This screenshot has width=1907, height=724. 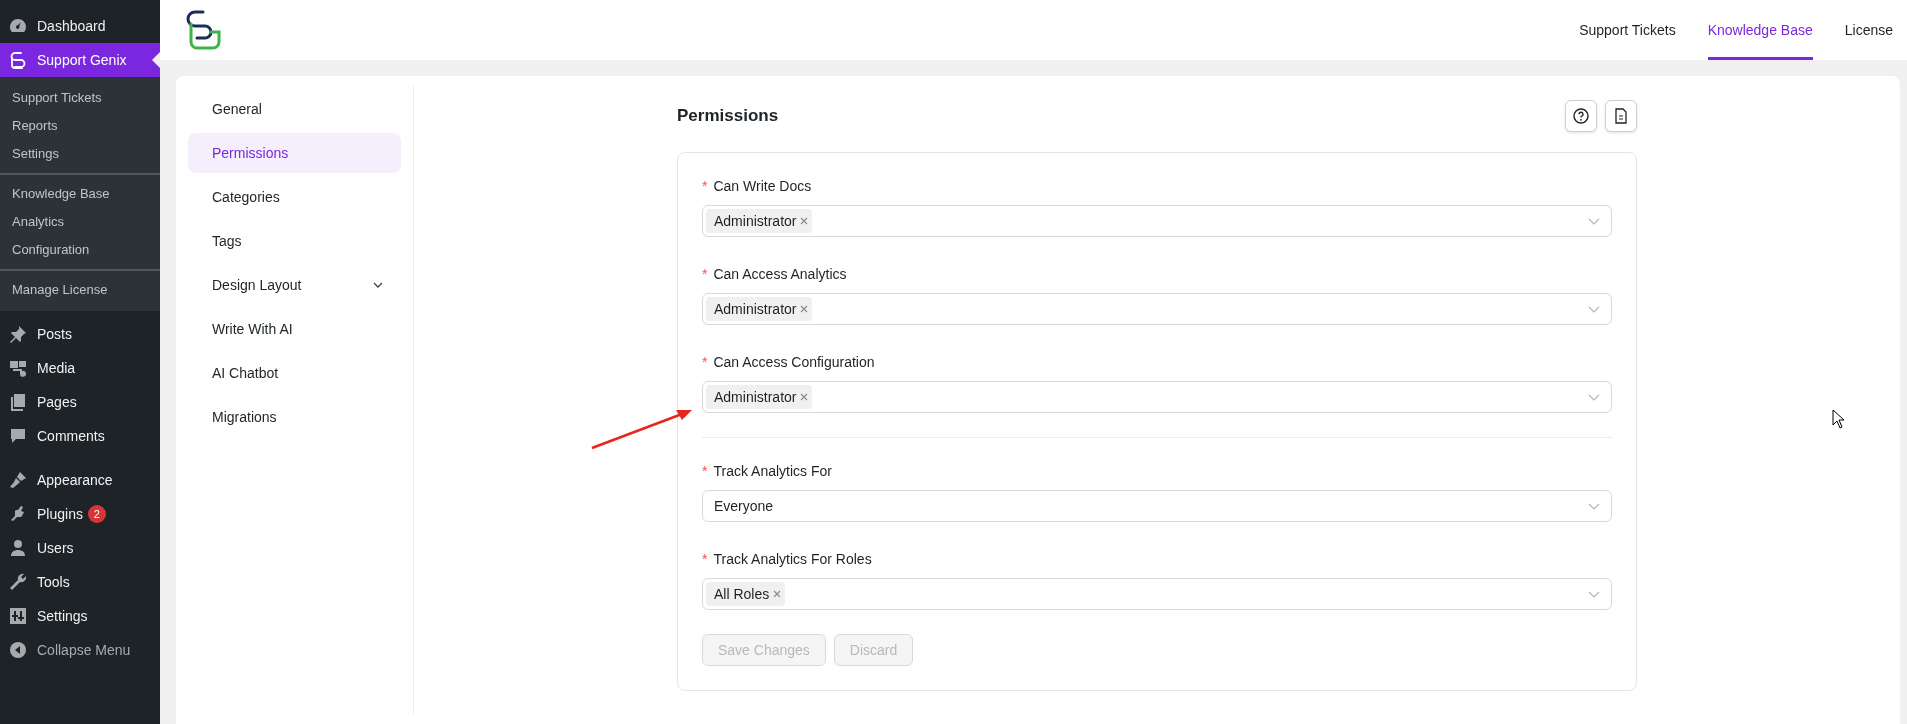 What do you see at coordinates (294, 109) in the screenshot?
I see `settings-nav-item: General` at bounding box center [294, 109].